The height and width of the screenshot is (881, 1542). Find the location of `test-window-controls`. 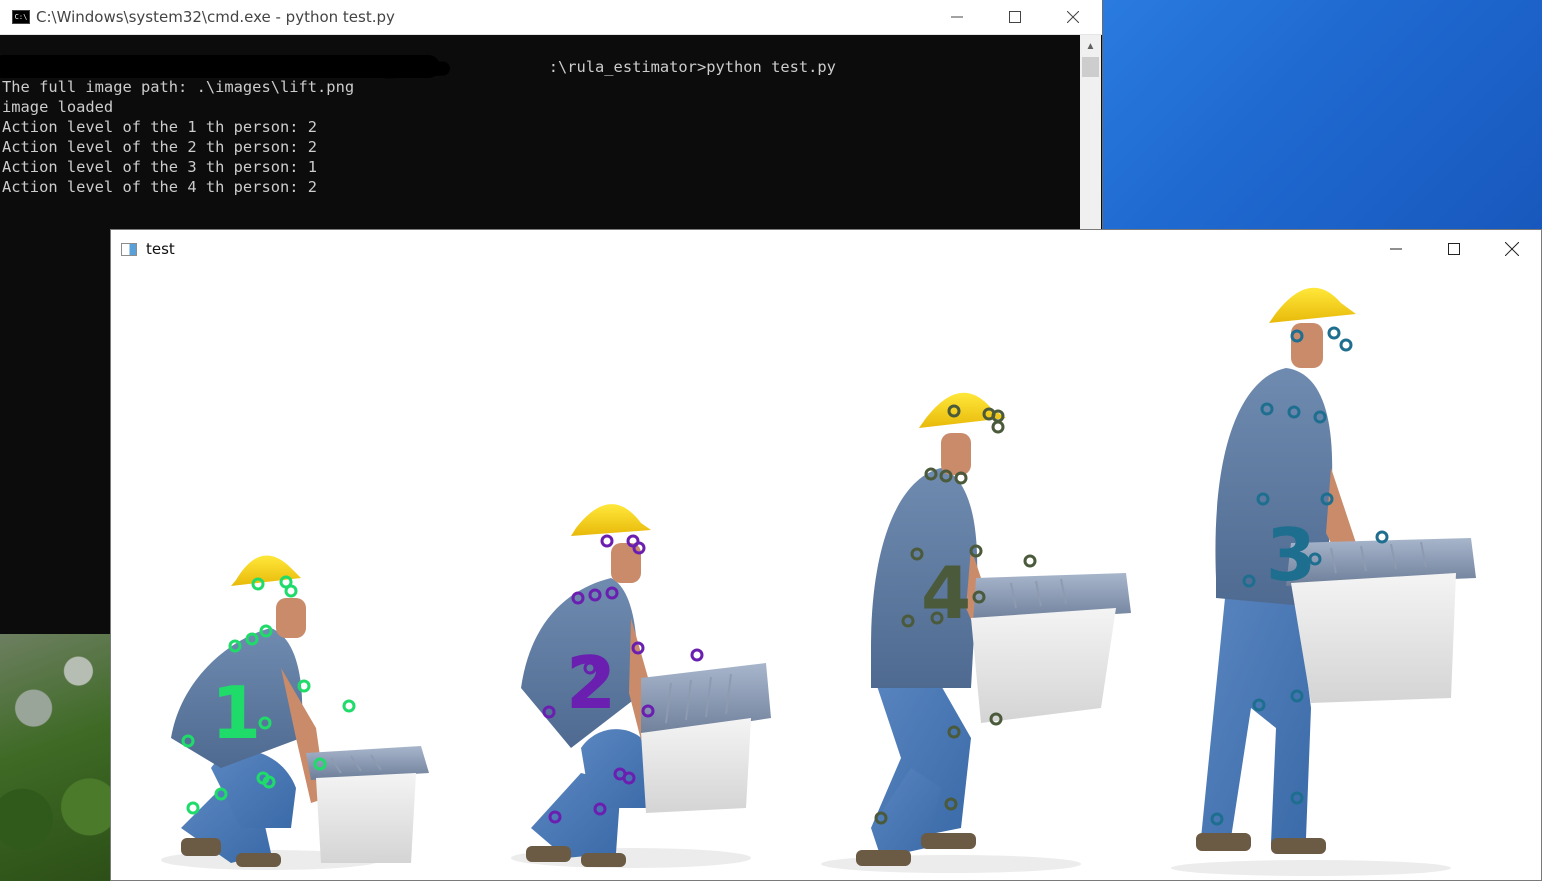

test-window-controls is located at coordinates (1454, 249).